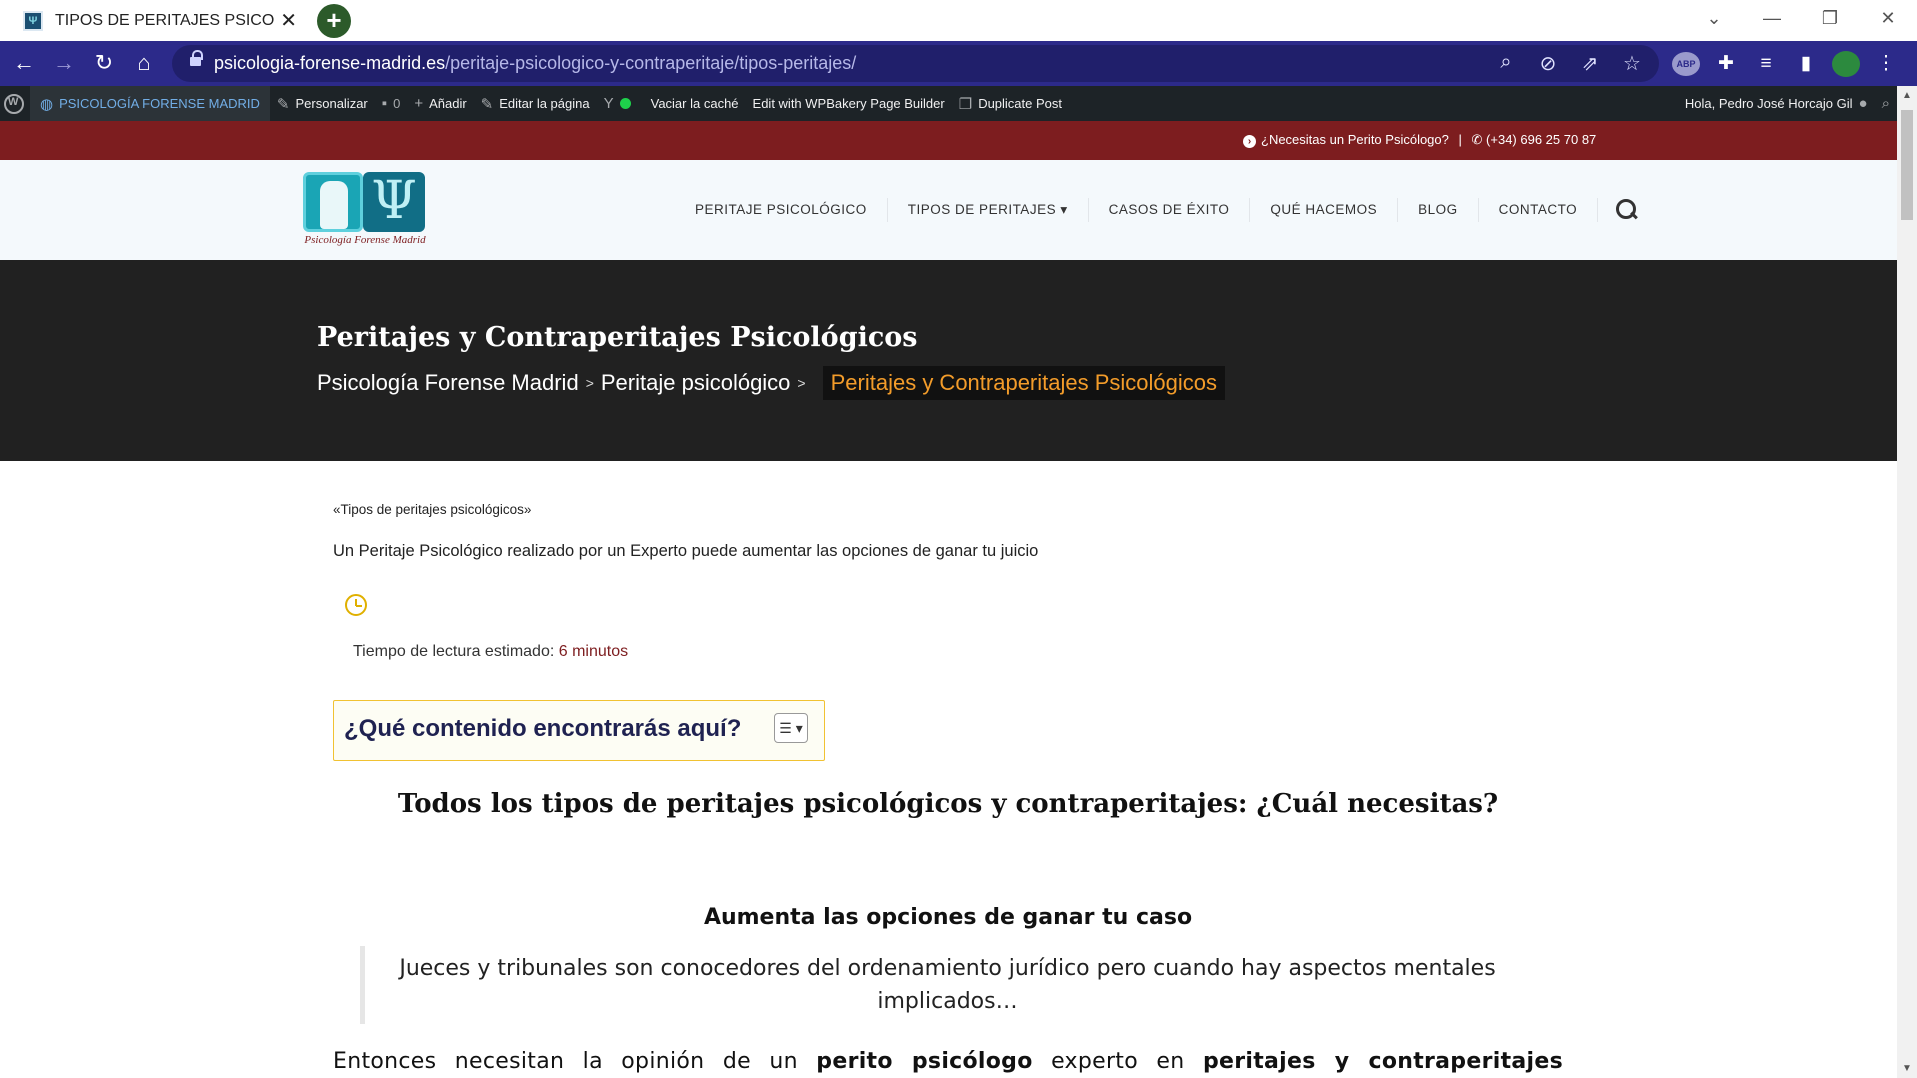  I want to click on yoast-icon: Y, so click(608, 103).